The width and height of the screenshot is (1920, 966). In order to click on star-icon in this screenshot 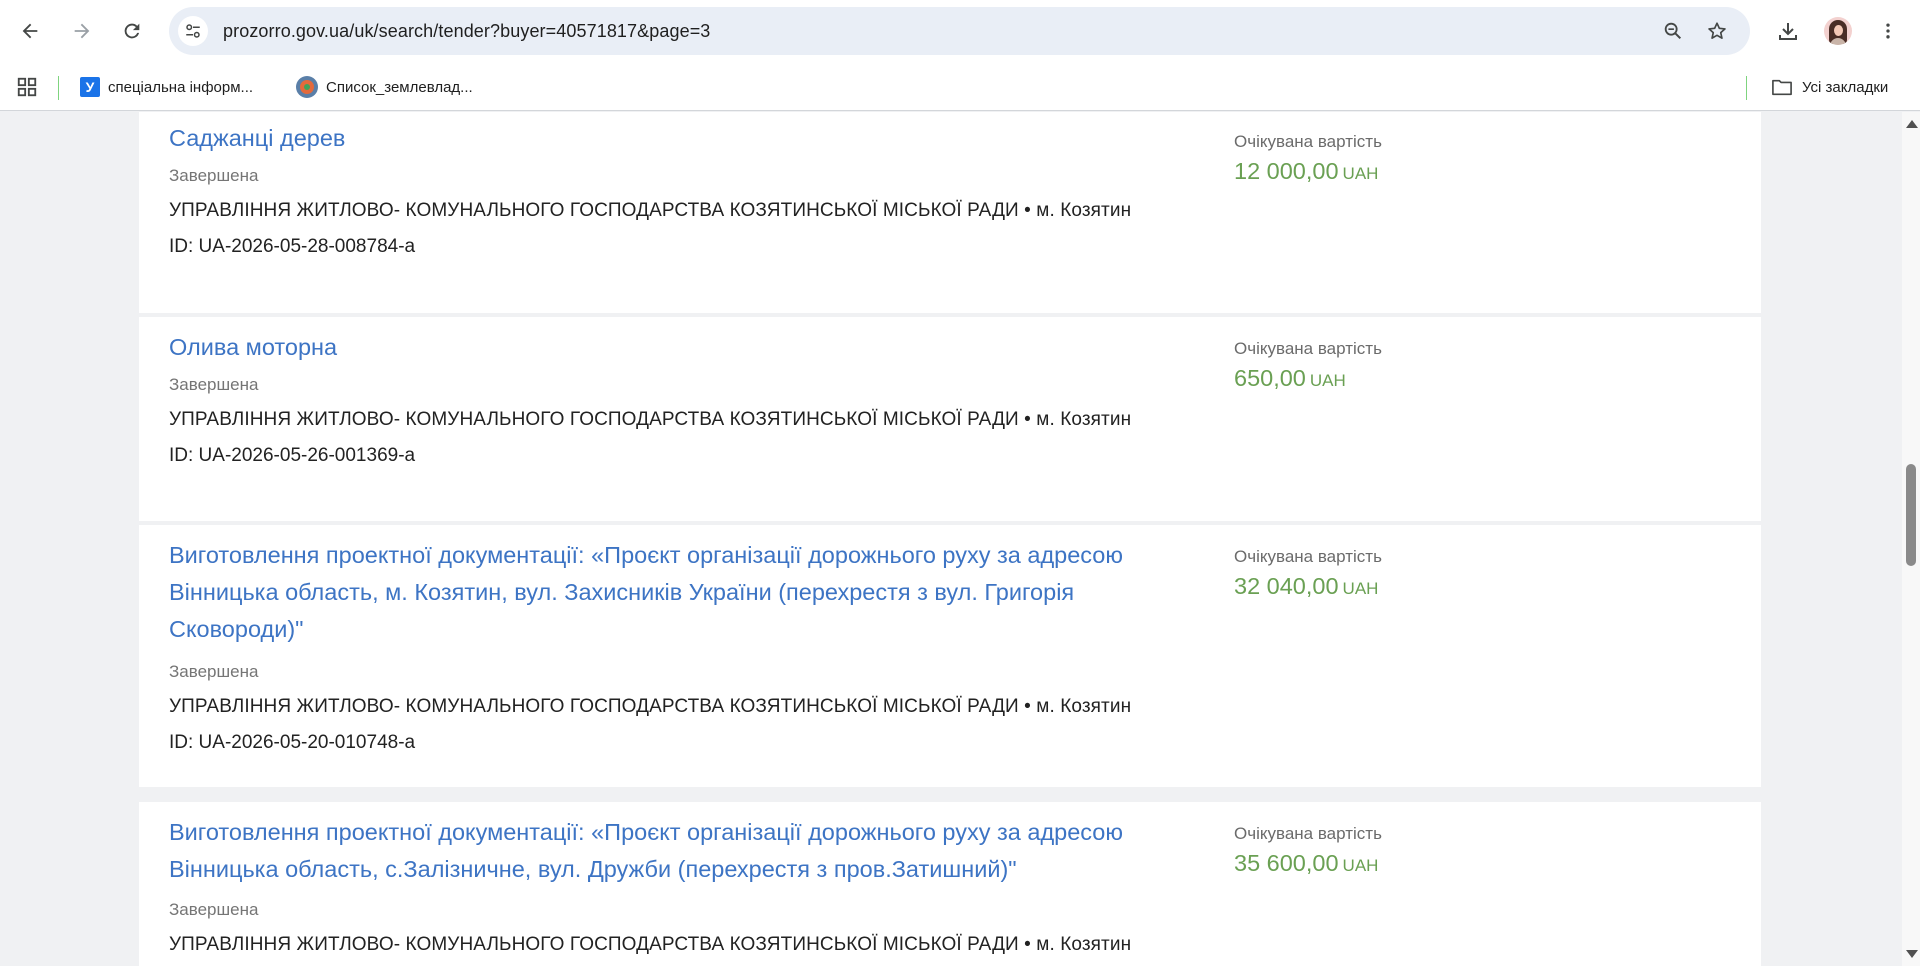, I will do `click(1717, 30)`.